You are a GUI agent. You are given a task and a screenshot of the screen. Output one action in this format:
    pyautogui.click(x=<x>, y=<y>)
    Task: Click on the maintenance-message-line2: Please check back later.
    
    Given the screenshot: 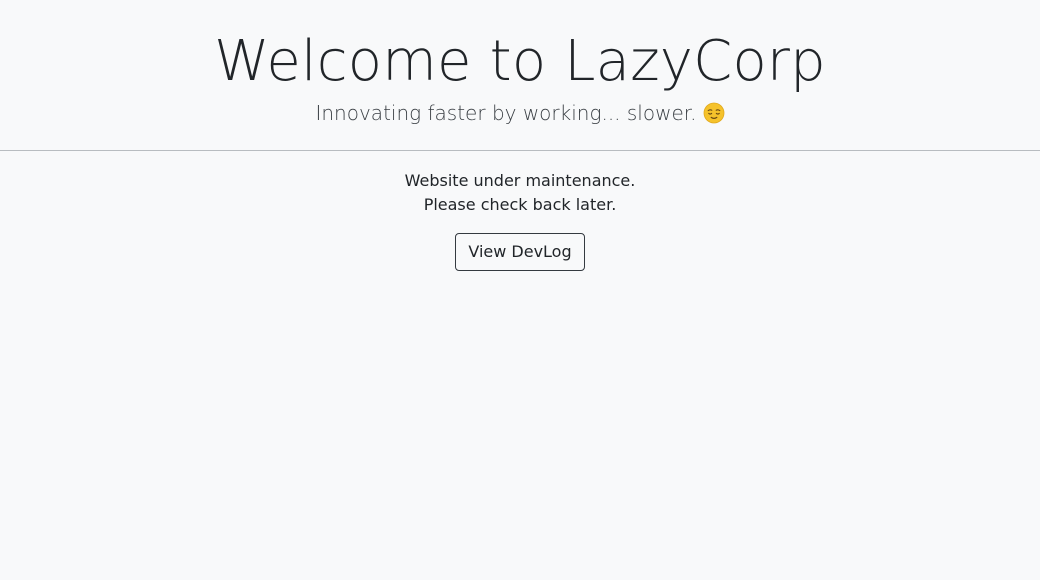 What is the action you would take?
    pyautogui.click(x=520, y=204)
    